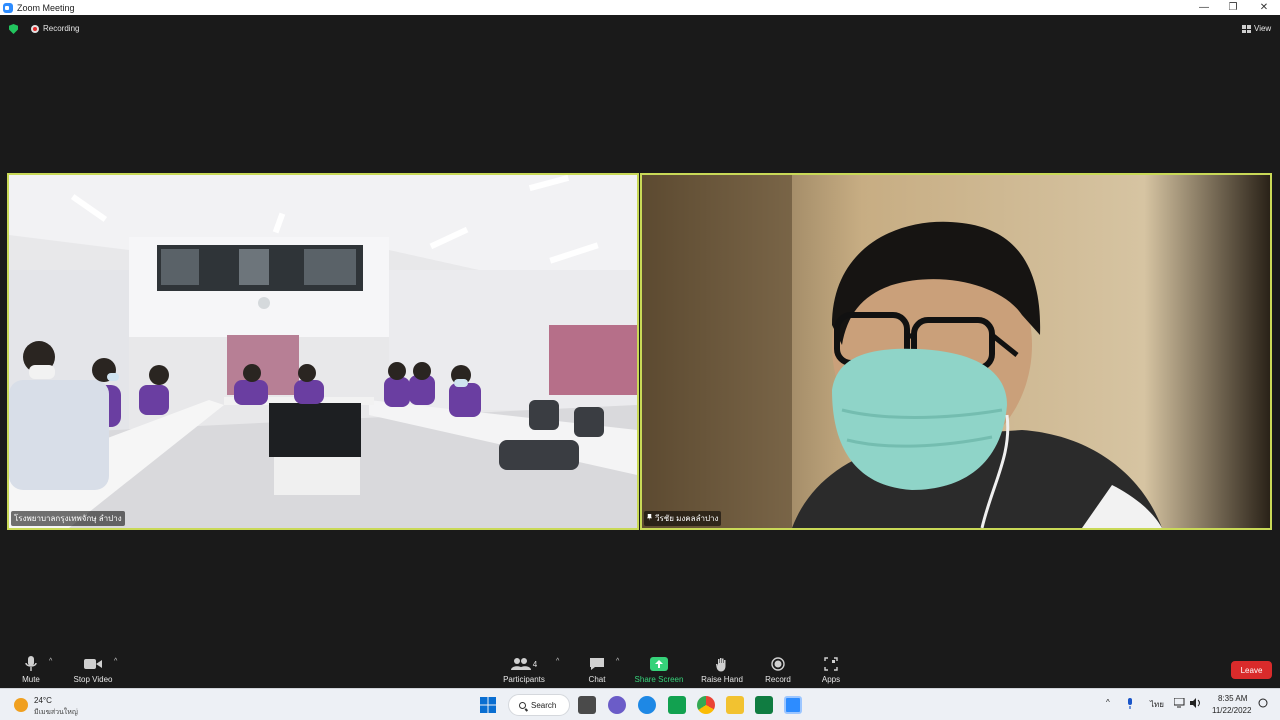 This screenshot has width=1280, height=720. I want to click on apps-icon, so click(831, 664).